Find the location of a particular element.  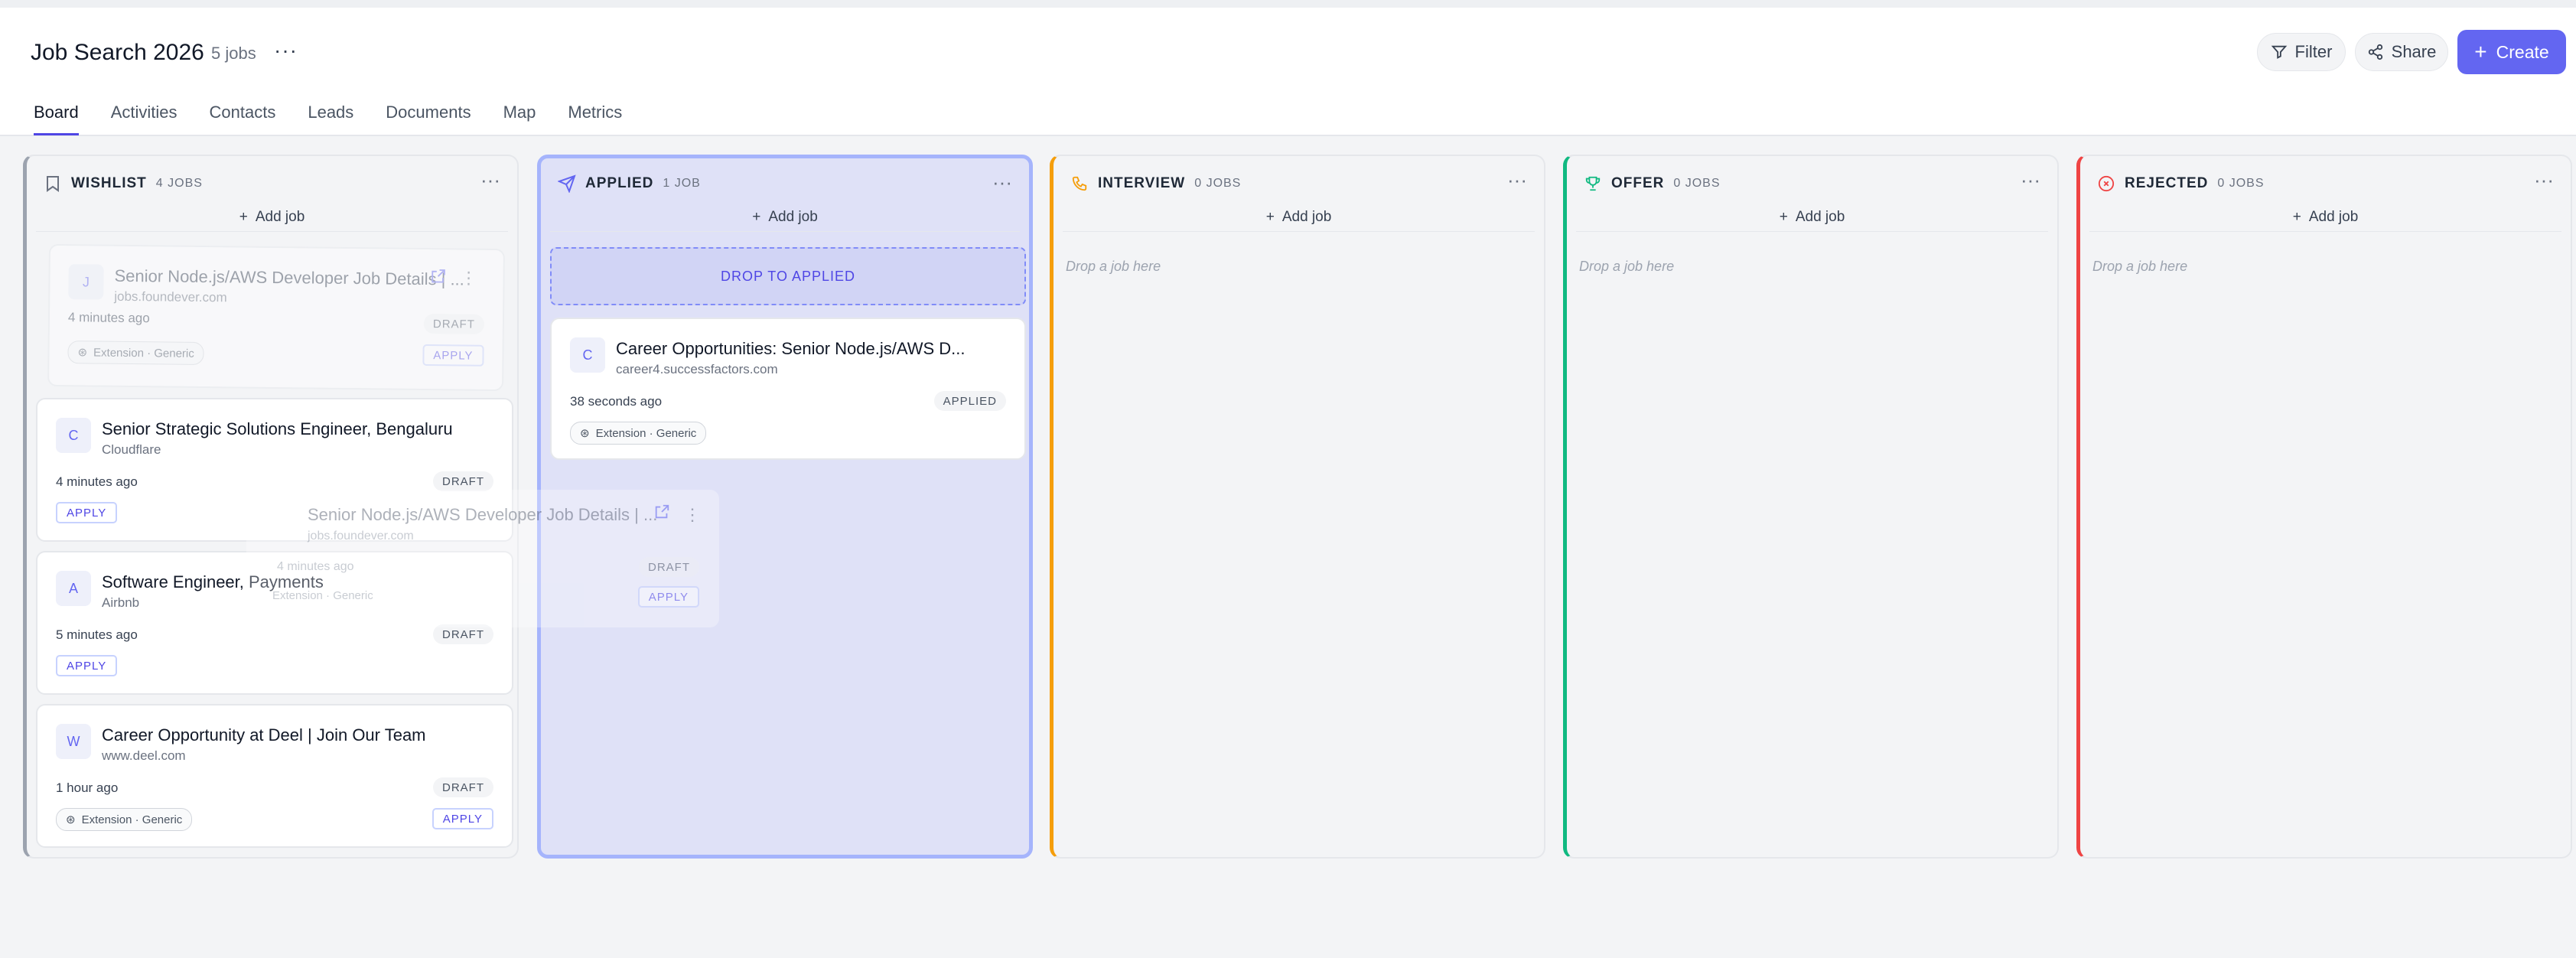

job-company: www.deel.com is located at coordinates (144, 755).